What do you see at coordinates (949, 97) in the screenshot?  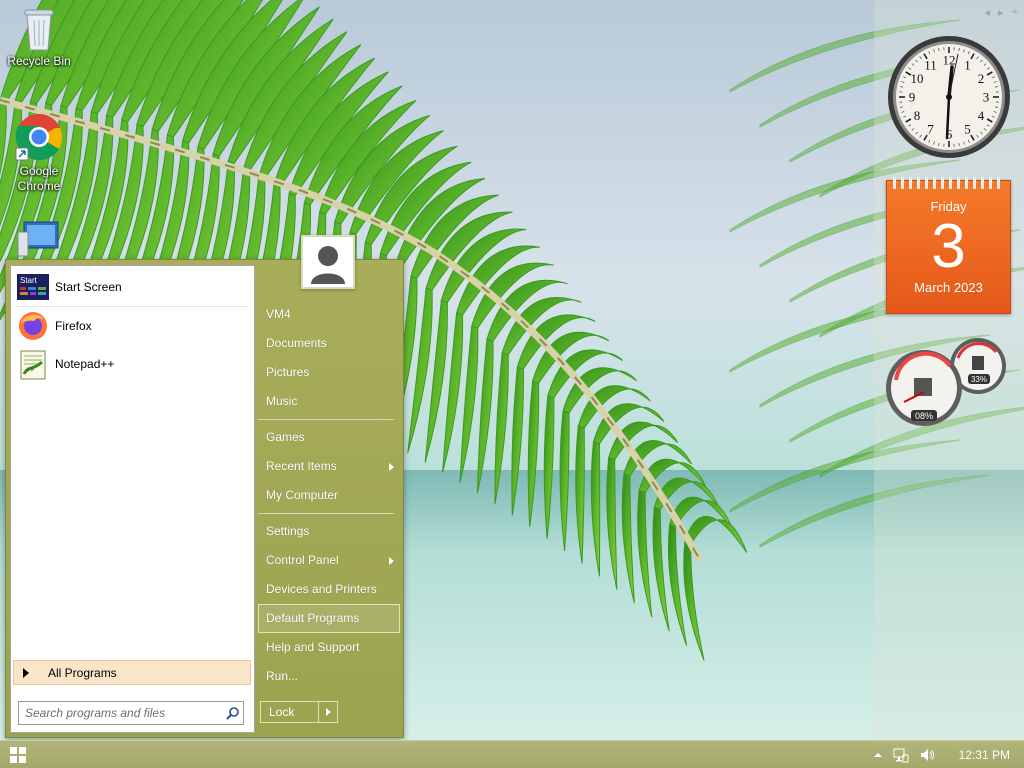 I see `clock-gadget: 1234567891011 12` at bounding box center [949, 97].